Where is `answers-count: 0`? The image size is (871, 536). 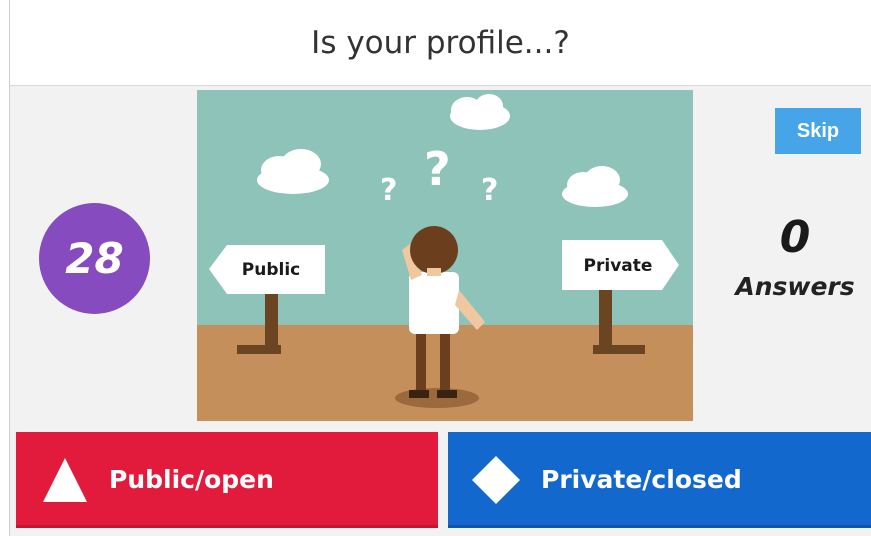 answers-count: 0 is located at coordinates (795, 237).